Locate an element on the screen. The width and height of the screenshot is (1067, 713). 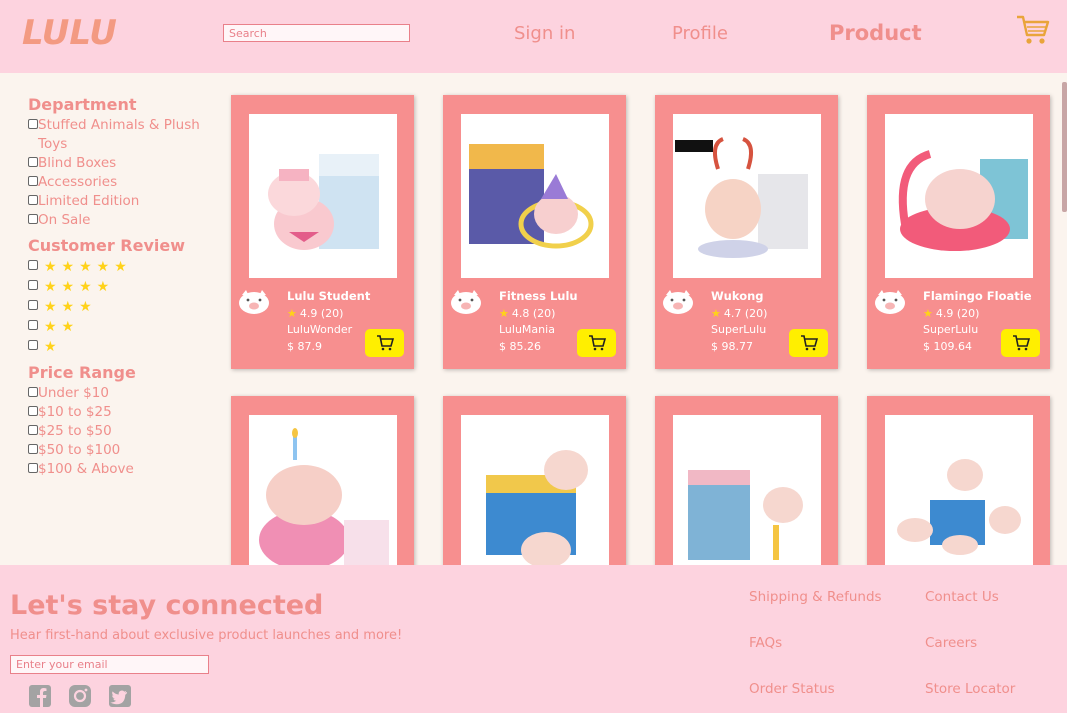
product-seller: LuluWonder is located at coordinates (319, 329).